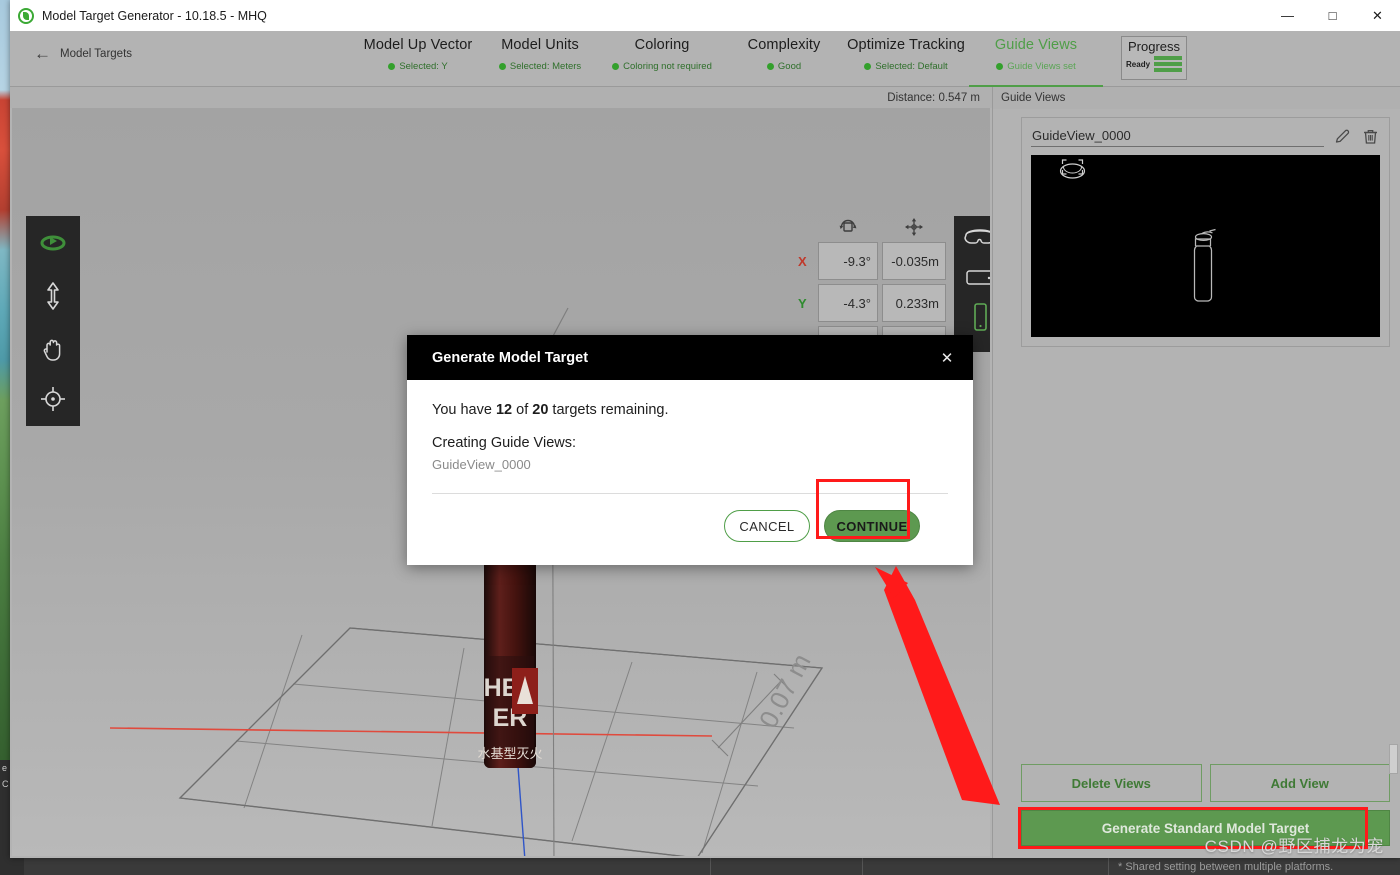 The height and width of the screenshot is (875, 1400). What do you see at coordinates (1342, 137) in the screenshot?
I see `pencil-icon` at bounding box center [1342, 137].